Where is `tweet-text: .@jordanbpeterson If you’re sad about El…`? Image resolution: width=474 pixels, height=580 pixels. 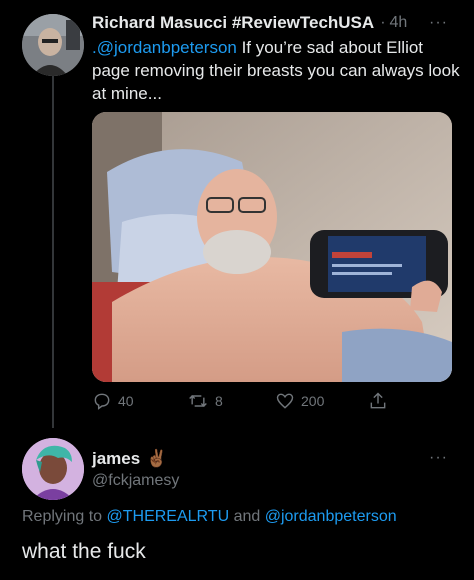 tweet-text: .@jordanbpeterson If you’re sad about El… is located at coordinates (277, 70).